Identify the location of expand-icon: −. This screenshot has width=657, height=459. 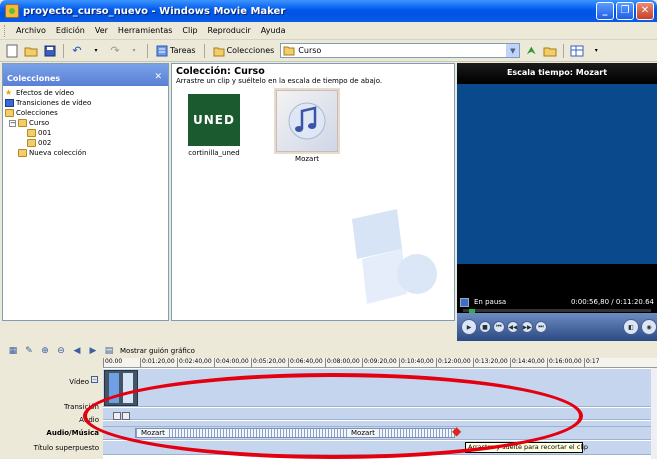
(94, 379).